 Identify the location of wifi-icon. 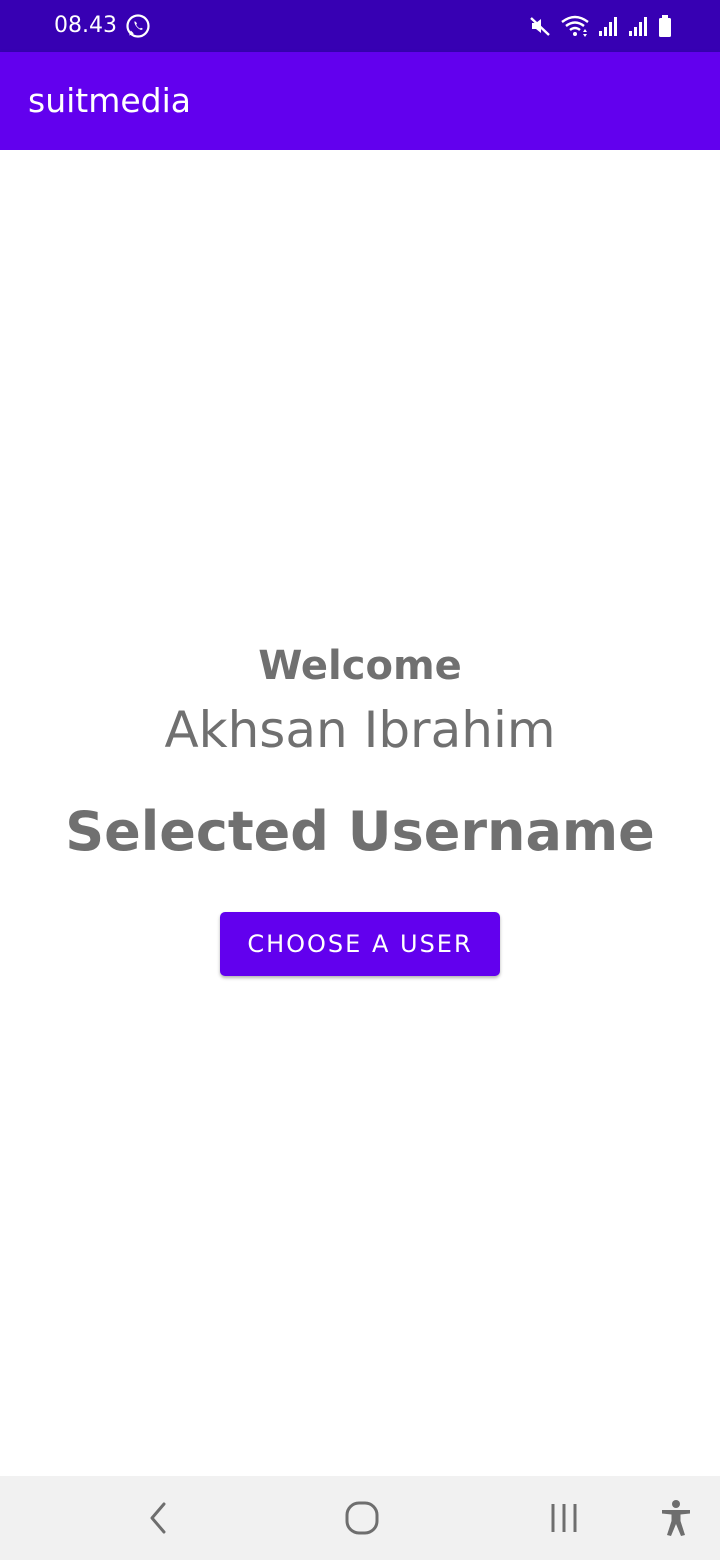
(575, 26).